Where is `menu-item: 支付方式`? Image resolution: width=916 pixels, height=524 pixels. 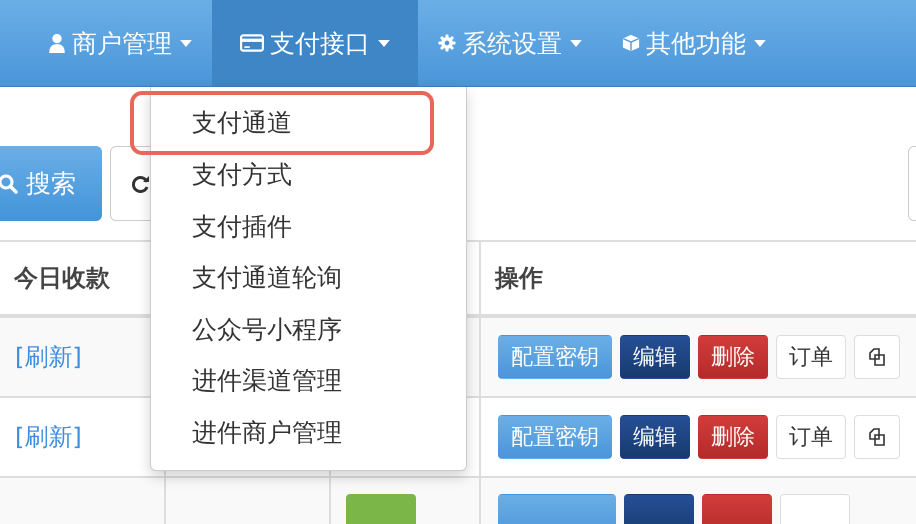
menu-item: 支付方式 is located at coordinates (308, 174).